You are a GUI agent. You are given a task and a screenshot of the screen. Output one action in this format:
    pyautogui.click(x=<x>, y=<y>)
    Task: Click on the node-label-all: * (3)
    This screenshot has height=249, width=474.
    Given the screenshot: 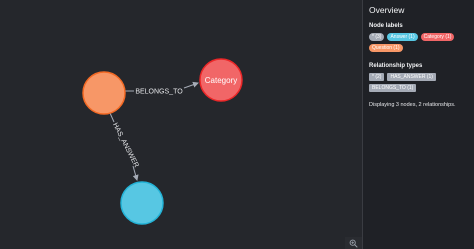 What is the action you would take?
    pyautogui.click(x=377, y=37)
    